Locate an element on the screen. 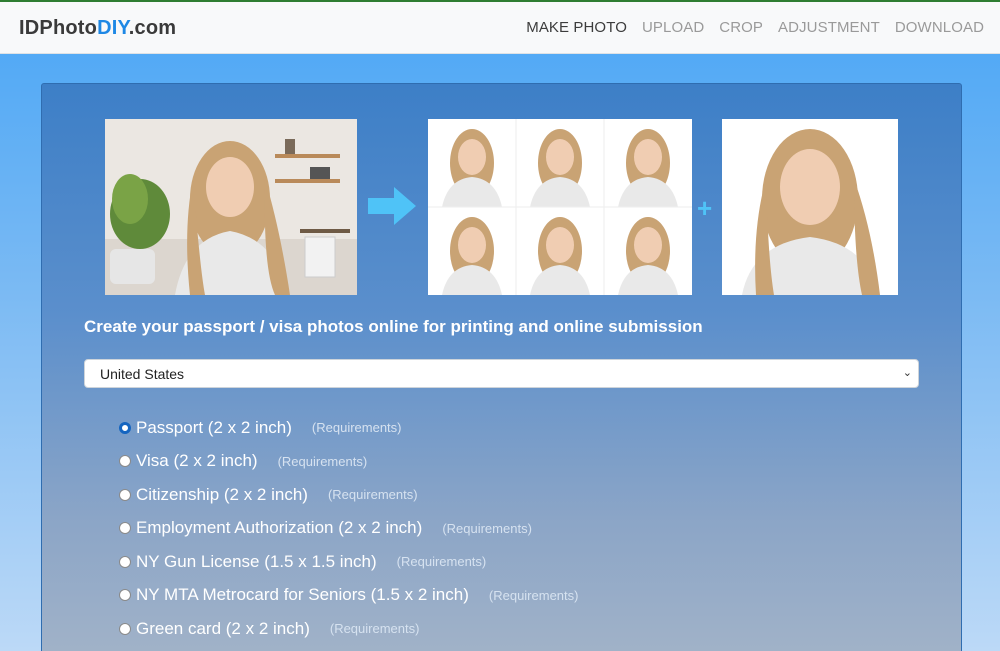  plus-icon: + is located at coordinates (705, 208).